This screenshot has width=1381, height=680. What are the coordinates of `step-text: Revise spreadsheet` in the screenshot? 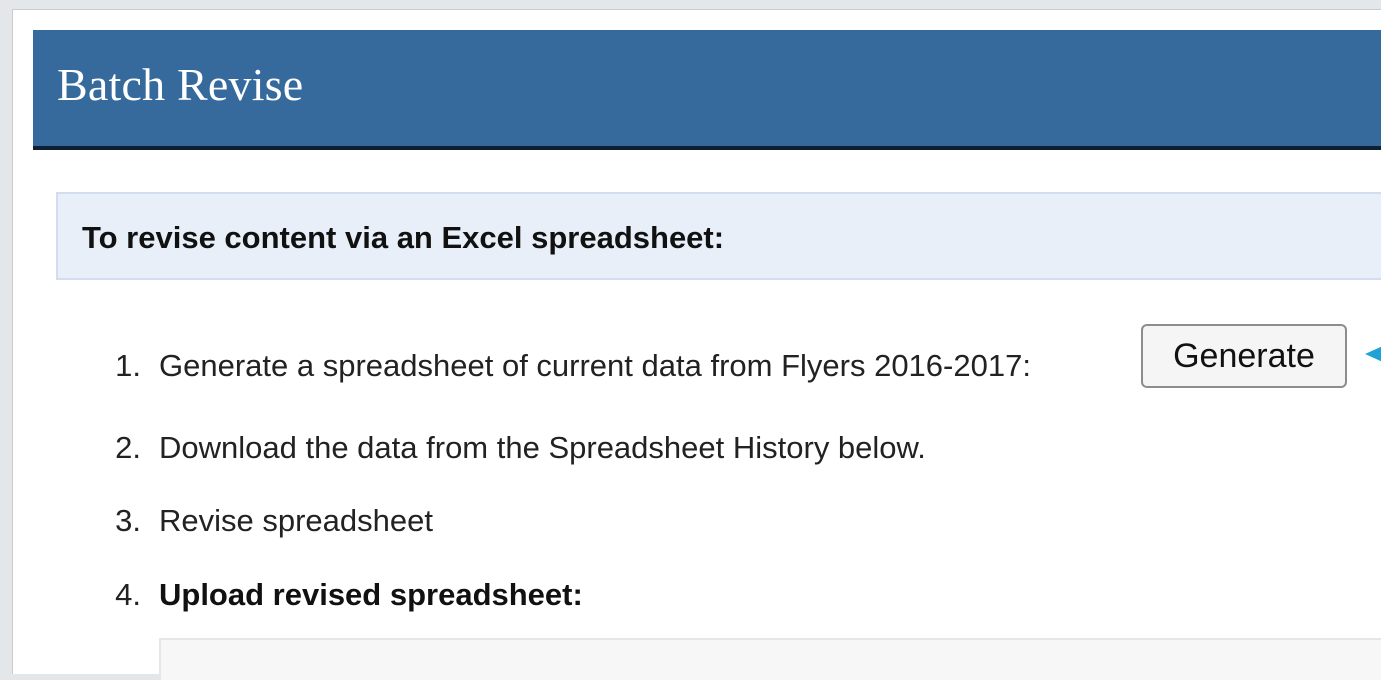 It's located at (296, 520).